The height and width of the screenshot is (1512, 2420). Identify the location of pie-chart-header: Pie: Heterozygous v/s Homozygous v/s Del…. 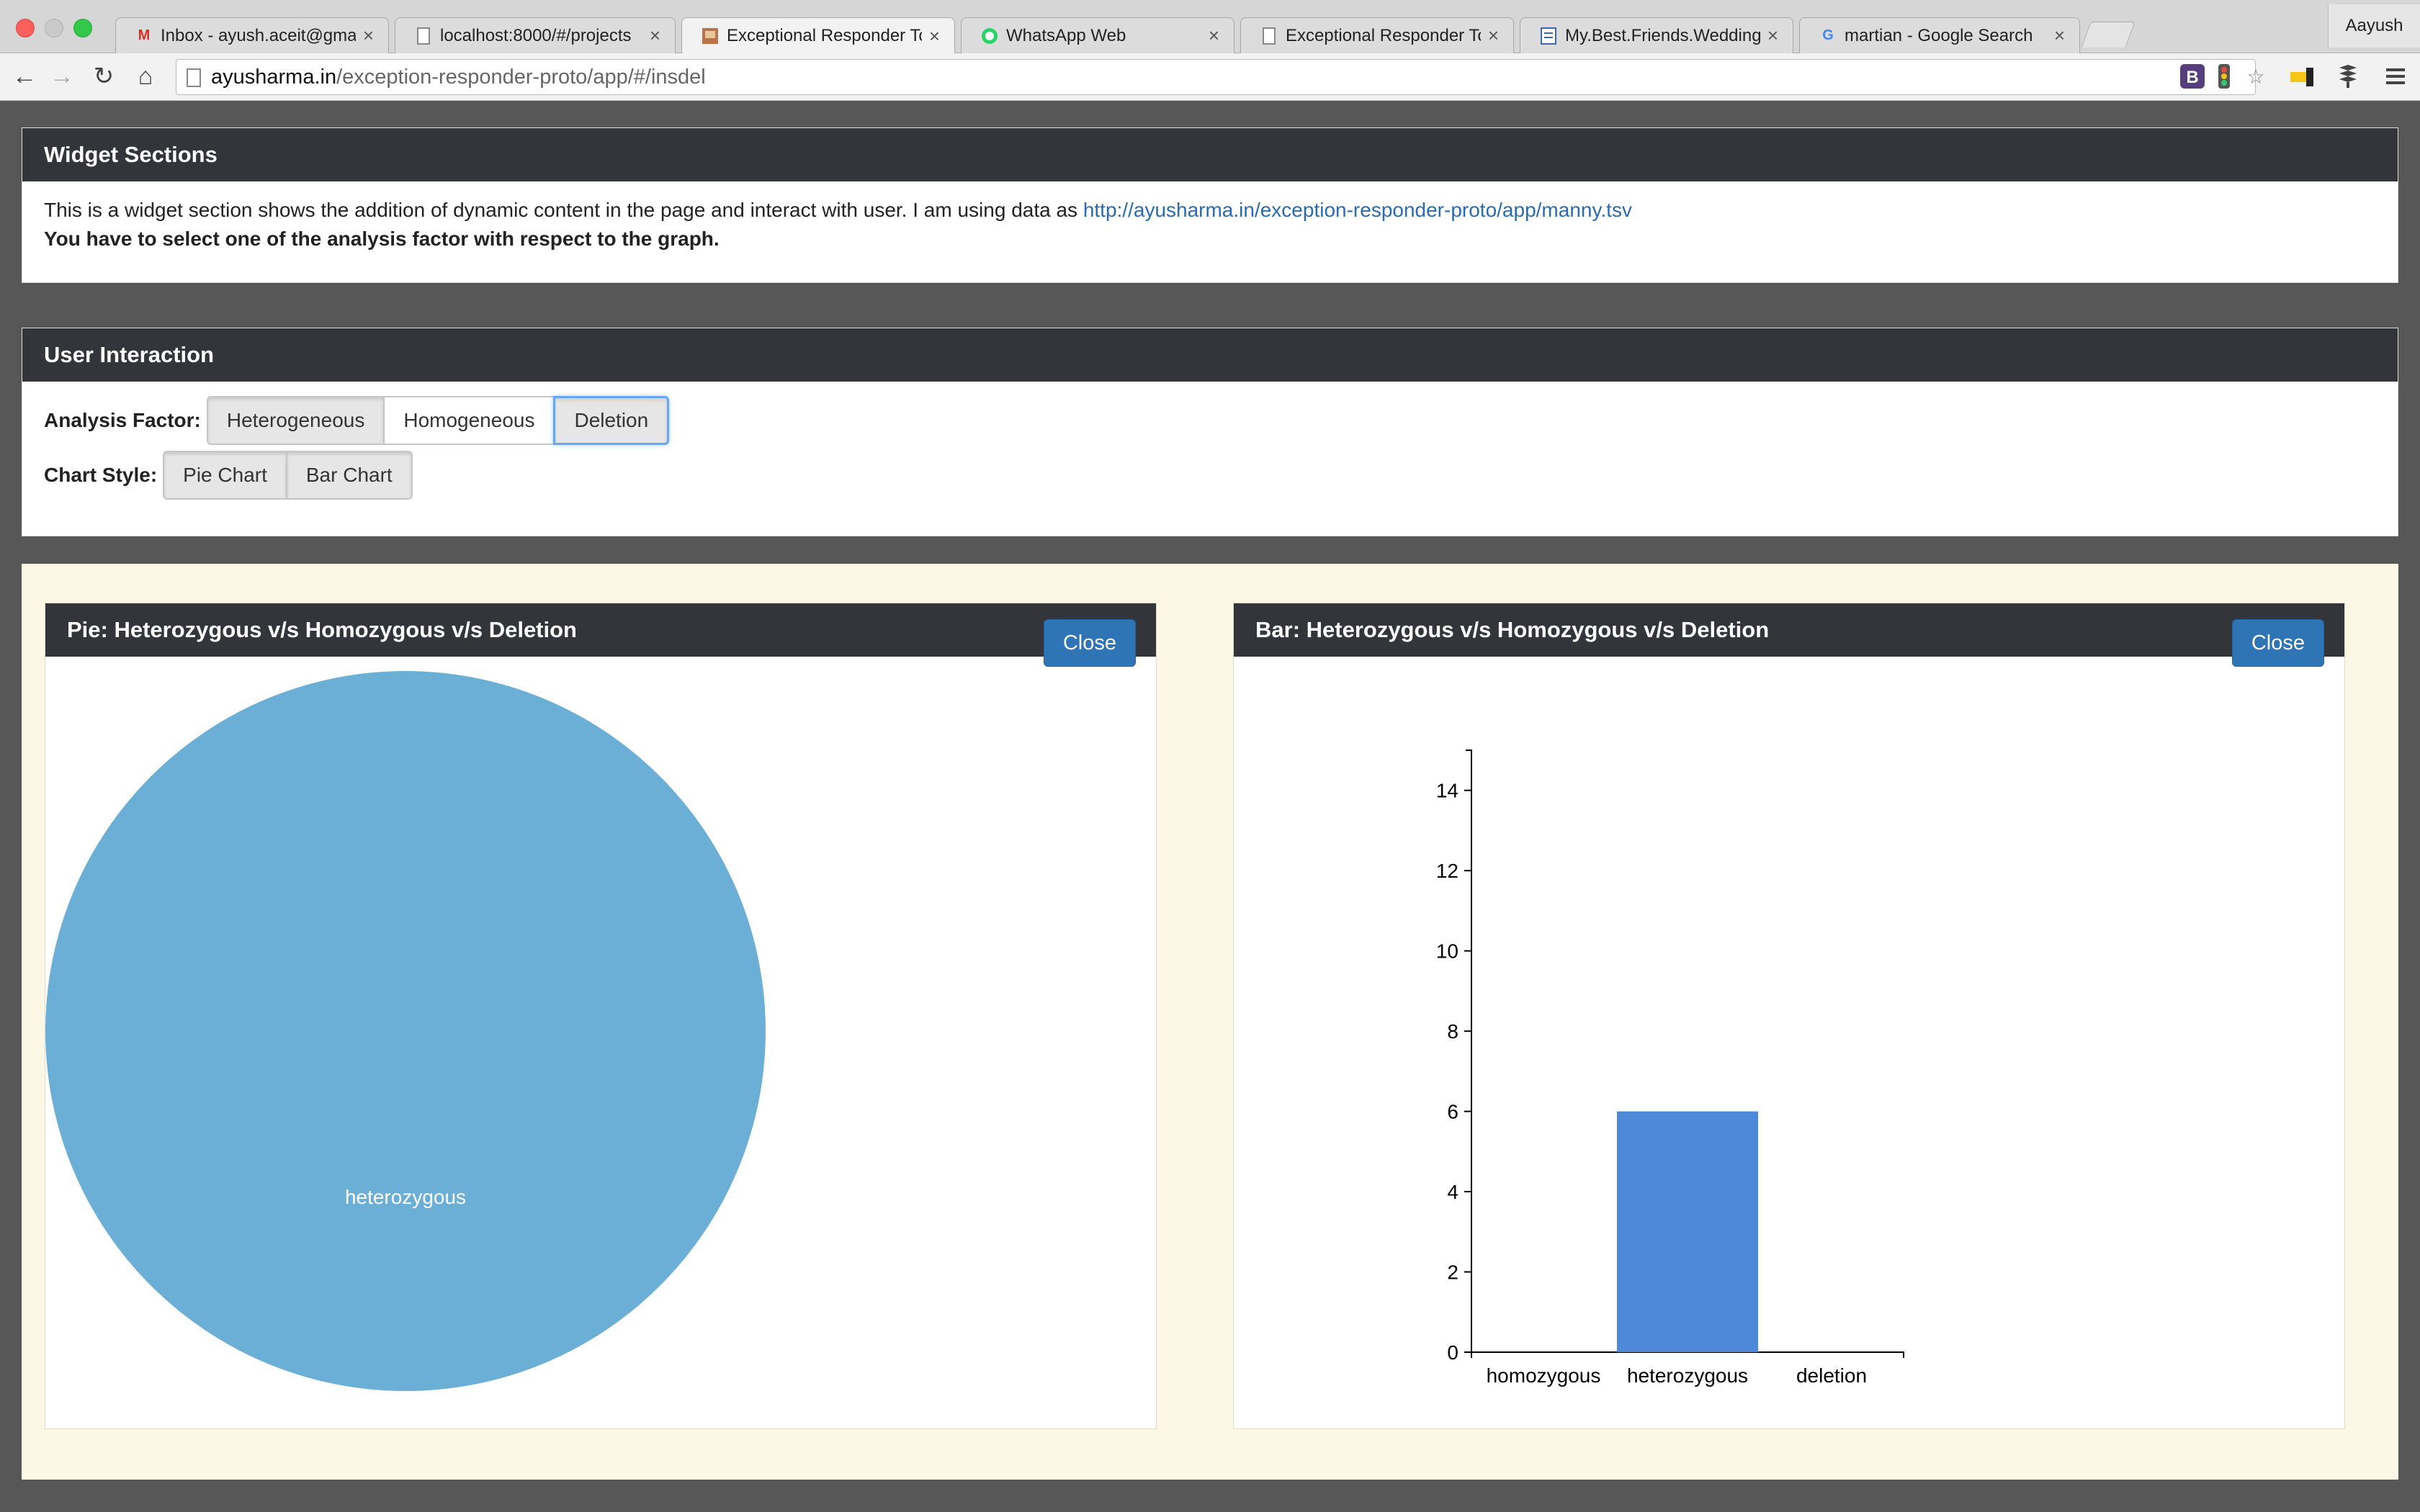
(600, 635).